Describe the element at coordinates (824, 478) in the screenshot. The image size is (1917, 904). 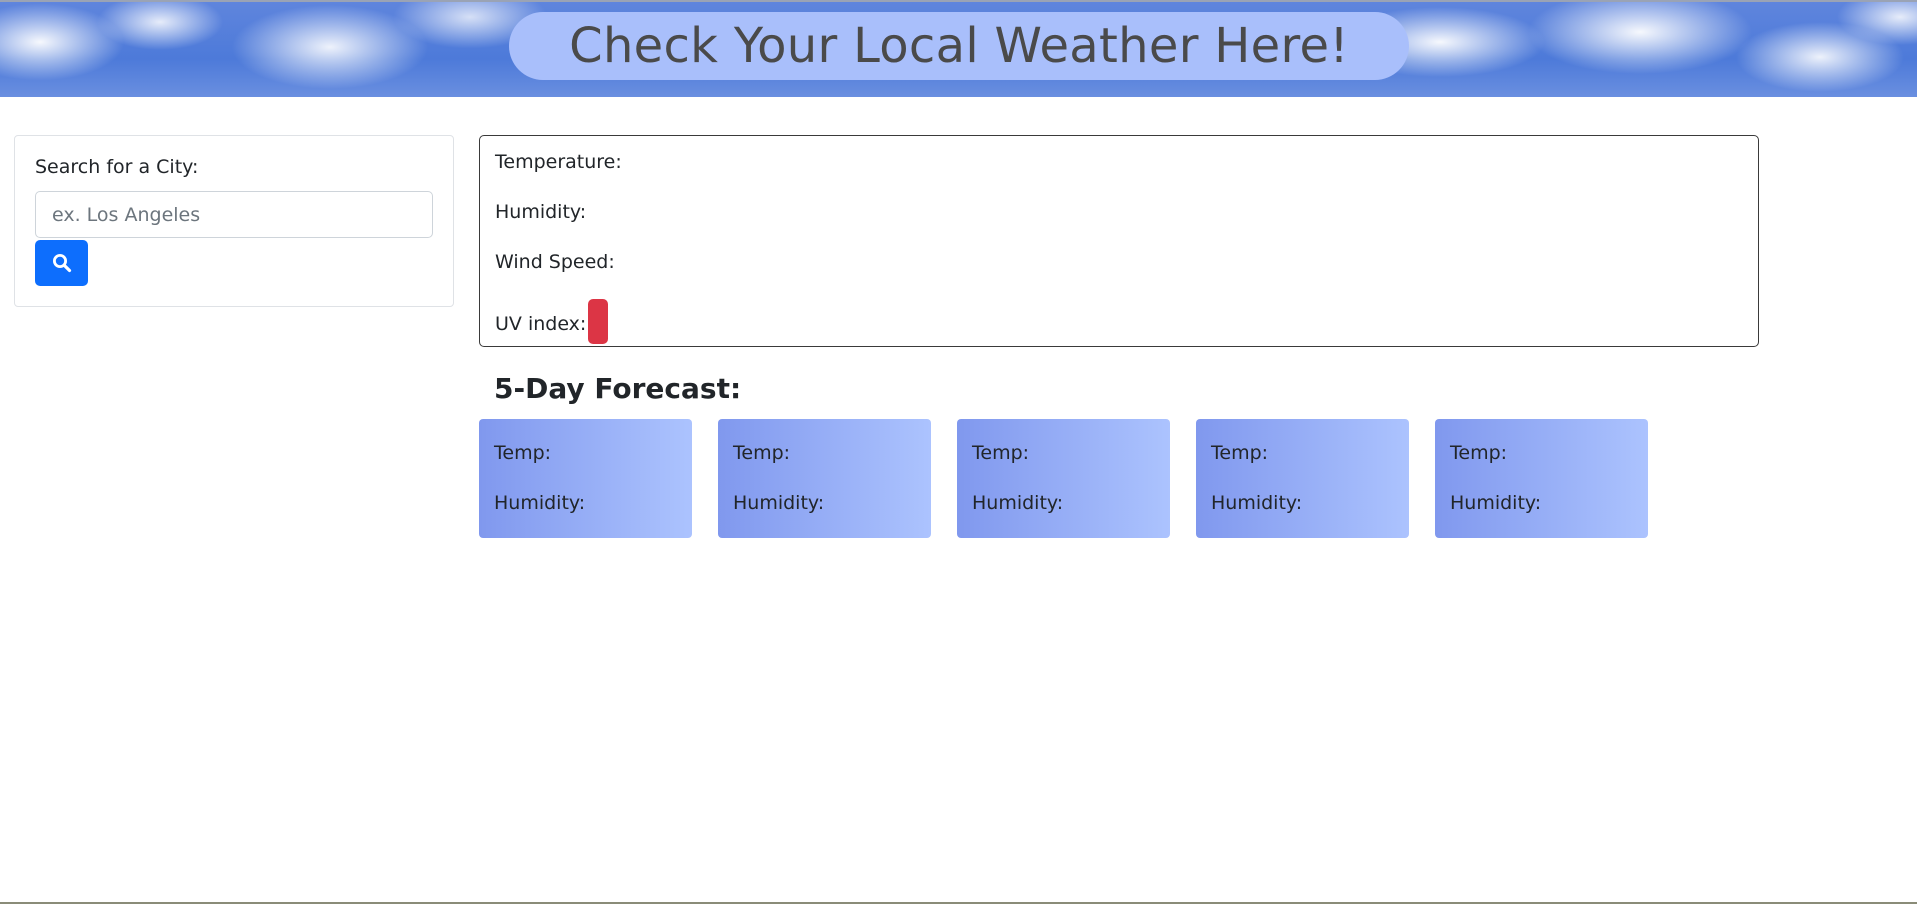
I see `forecast-card-day-2: Temp: Humidity:` at that location.